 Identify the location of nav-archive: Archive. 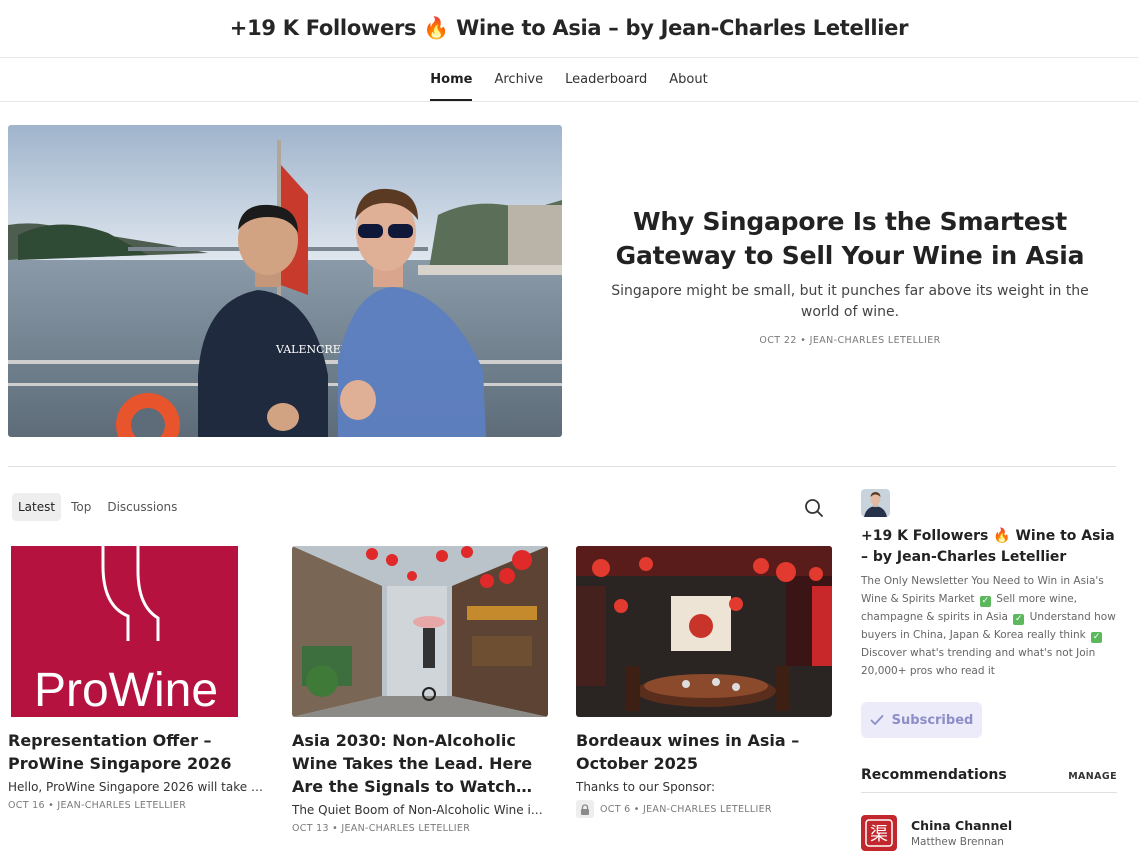
(518, 79).